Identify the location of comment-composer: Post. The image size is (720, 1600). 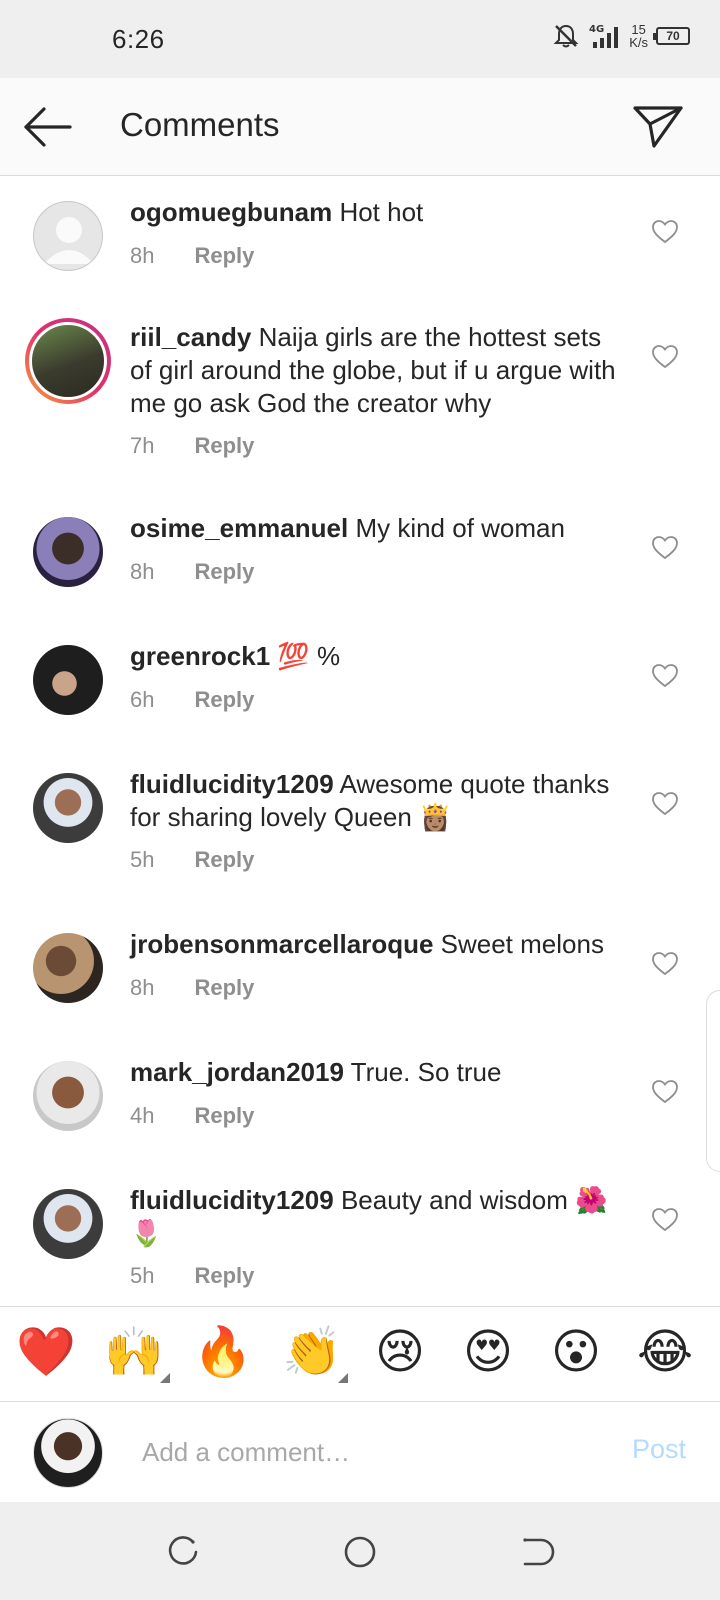
(360, 1452).